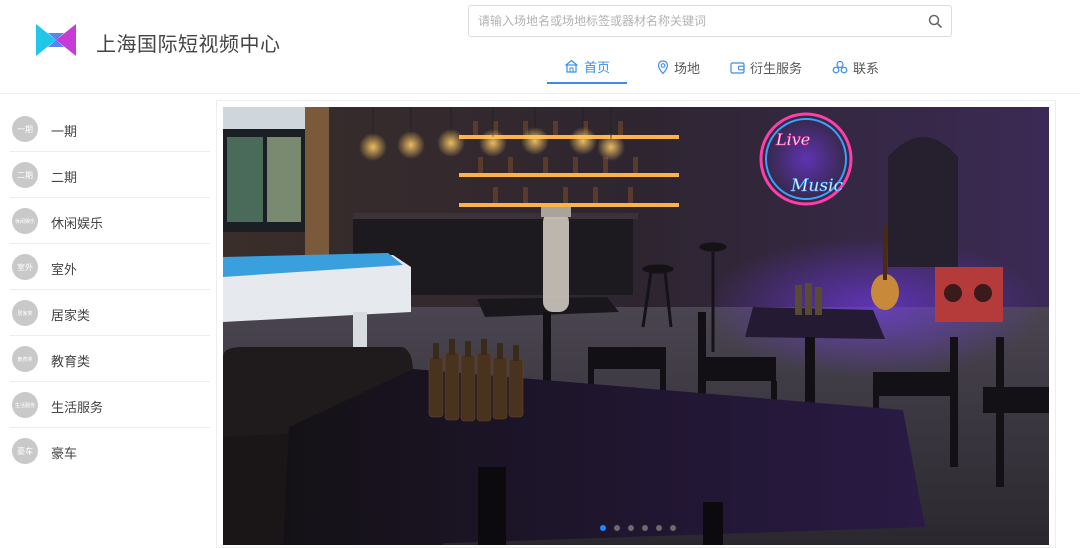 The width and height of the screenshot is (1080, 548). What do you see at coordinates (77, 407) in the screenshot?
I see `sidebar-item-label: 生活服务` at bounding box center [77, 407].